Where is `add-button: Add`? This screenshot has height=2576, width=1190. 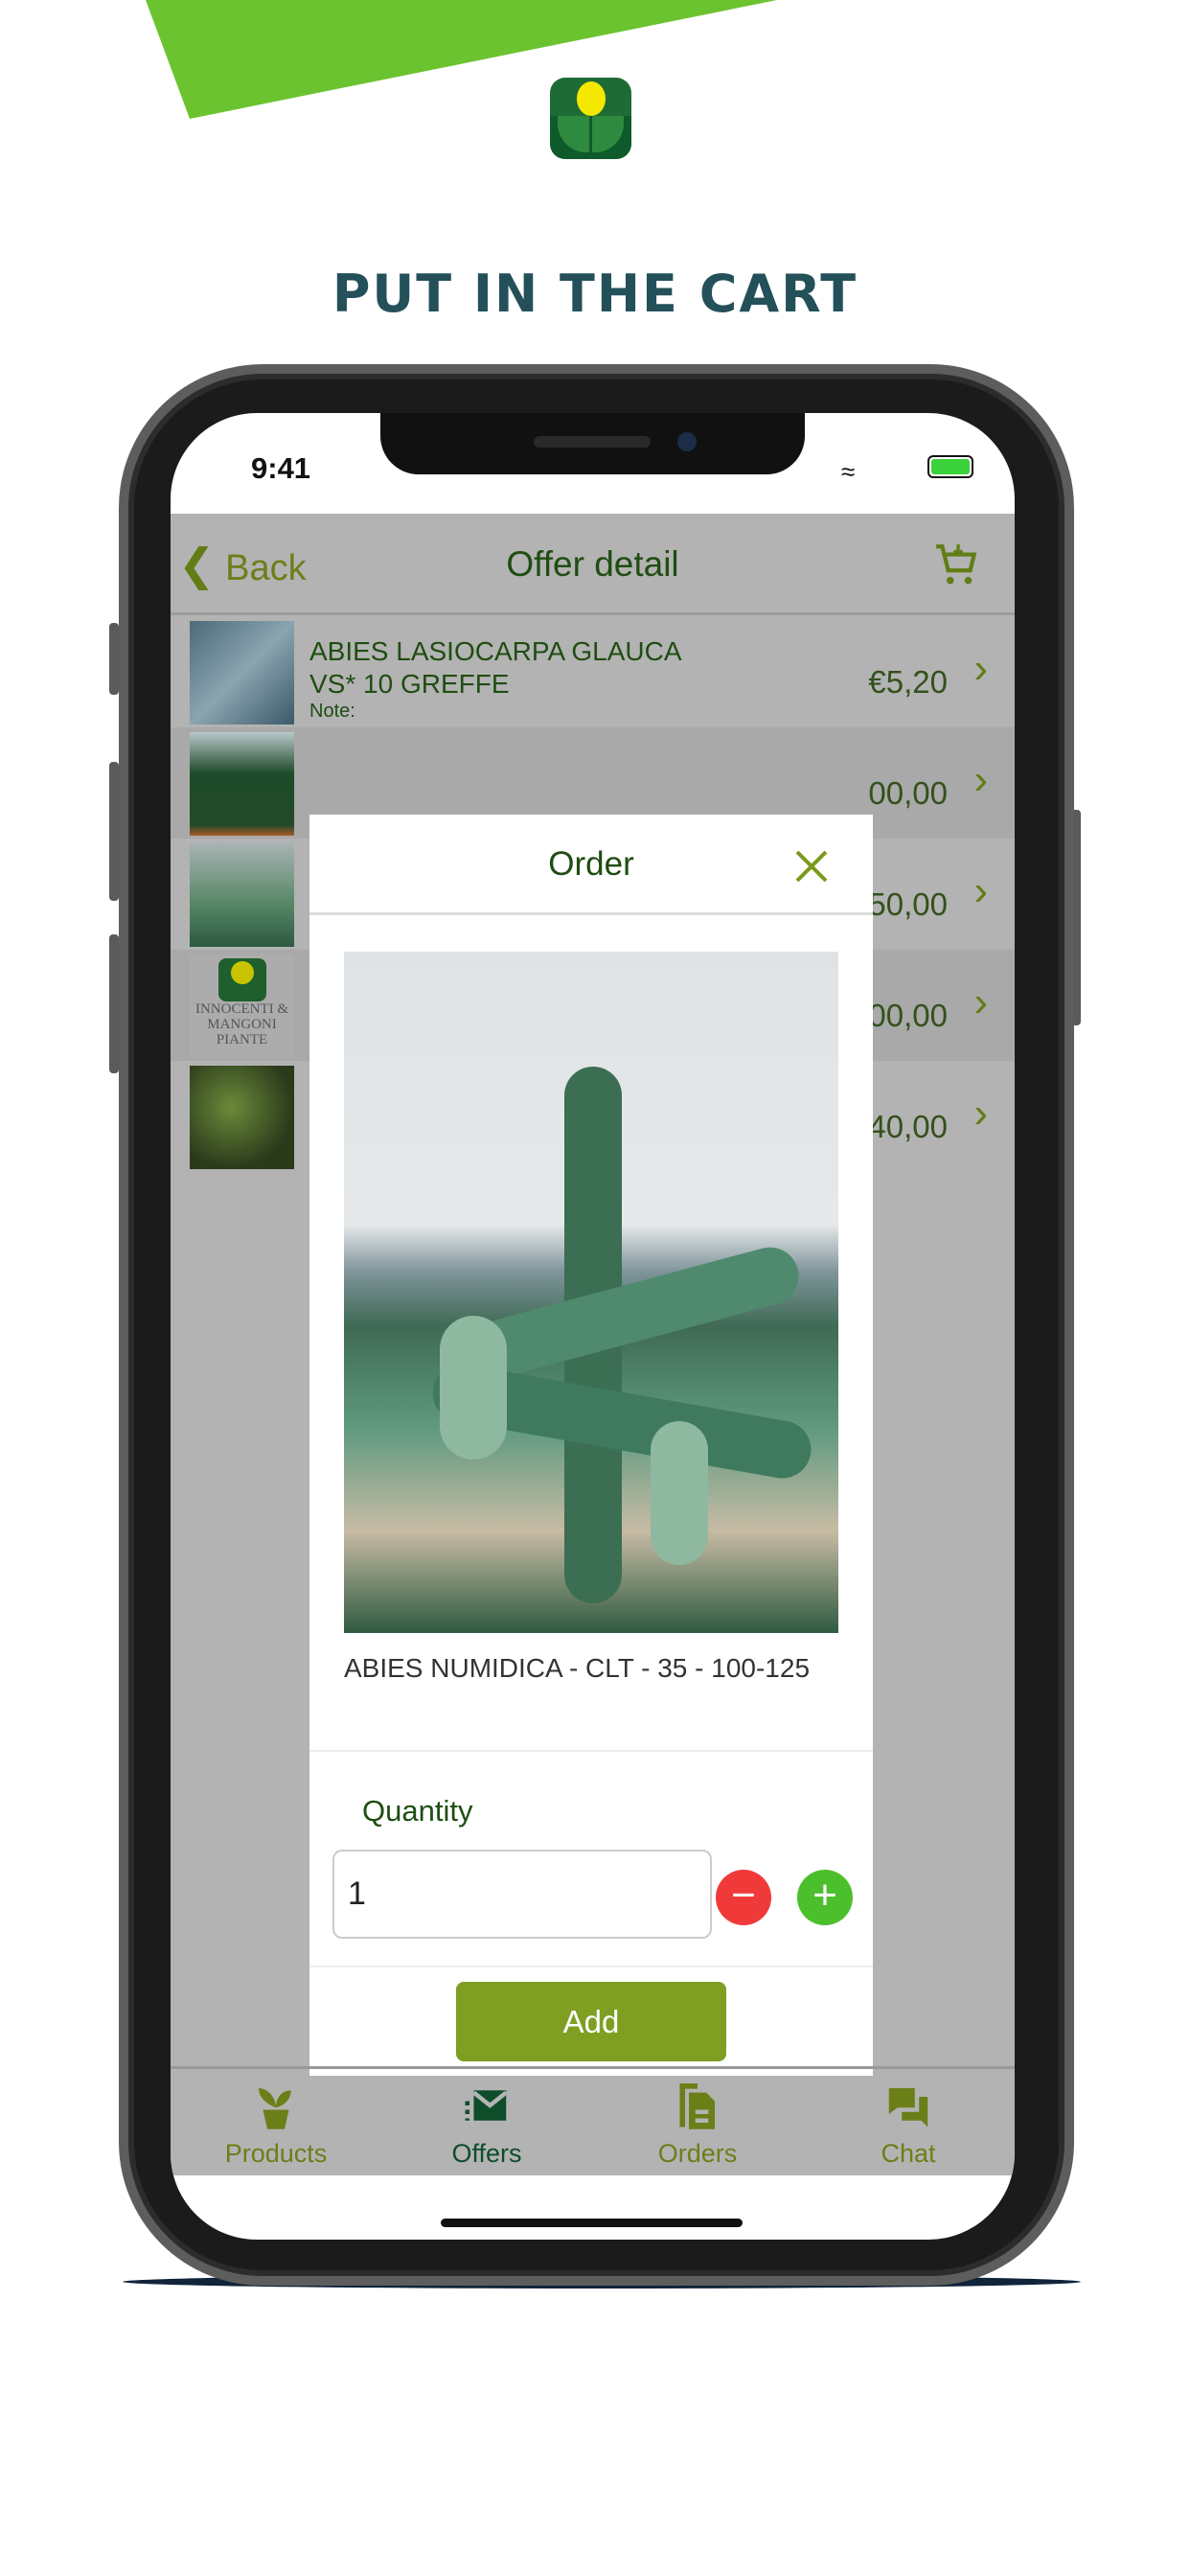
add-button: Add is located at coordinates (591, 2021).